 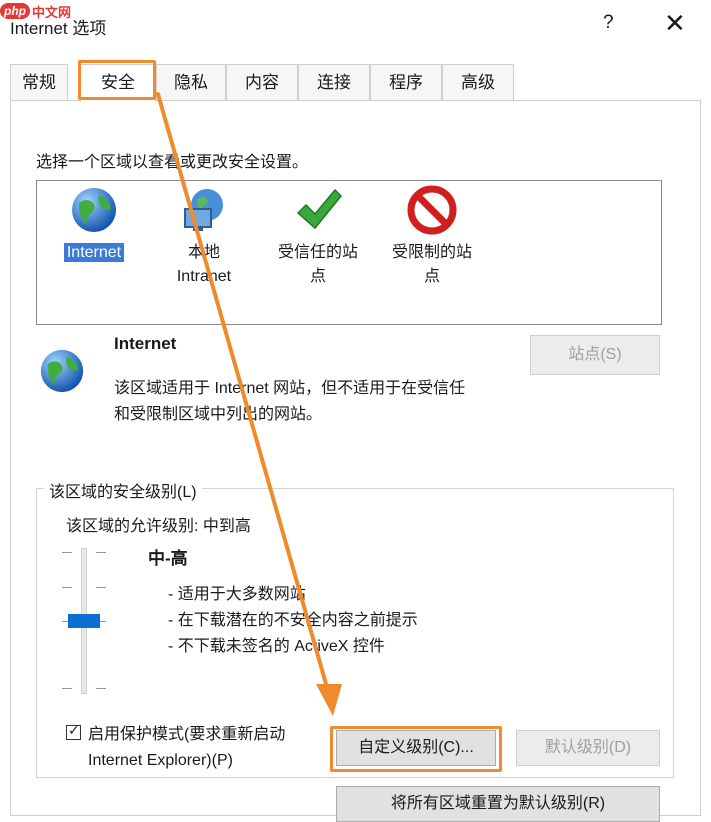 I want to click on tab-general: 常规, so click(x=39, y=82).